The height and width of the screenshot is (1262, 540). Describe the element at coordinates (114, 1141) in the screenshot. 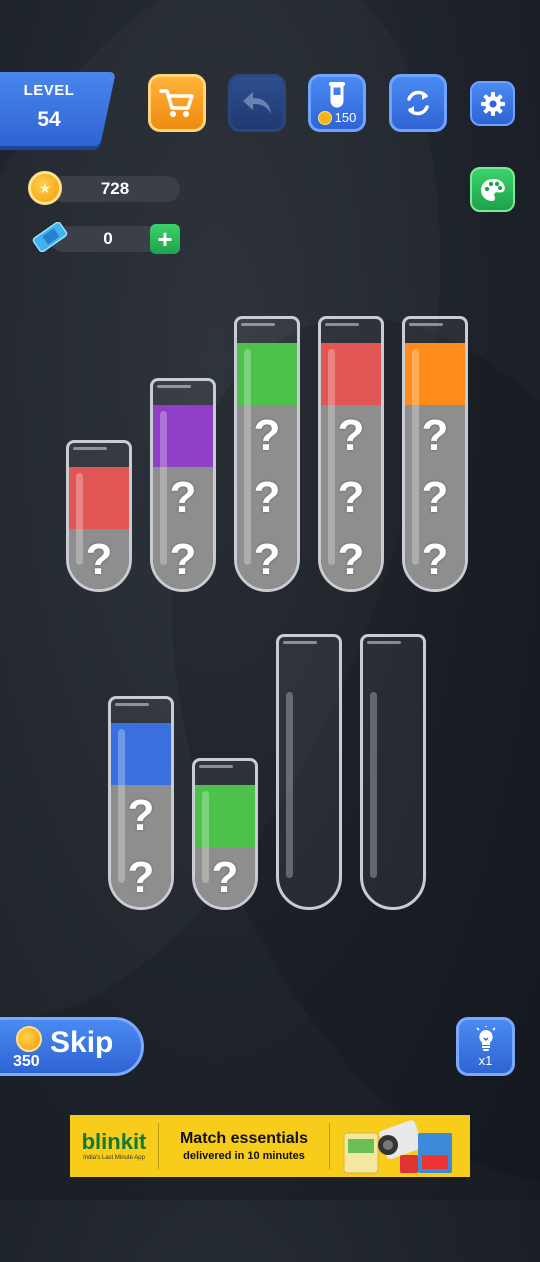

I see `ad-brand-name: blinkit` at that location.